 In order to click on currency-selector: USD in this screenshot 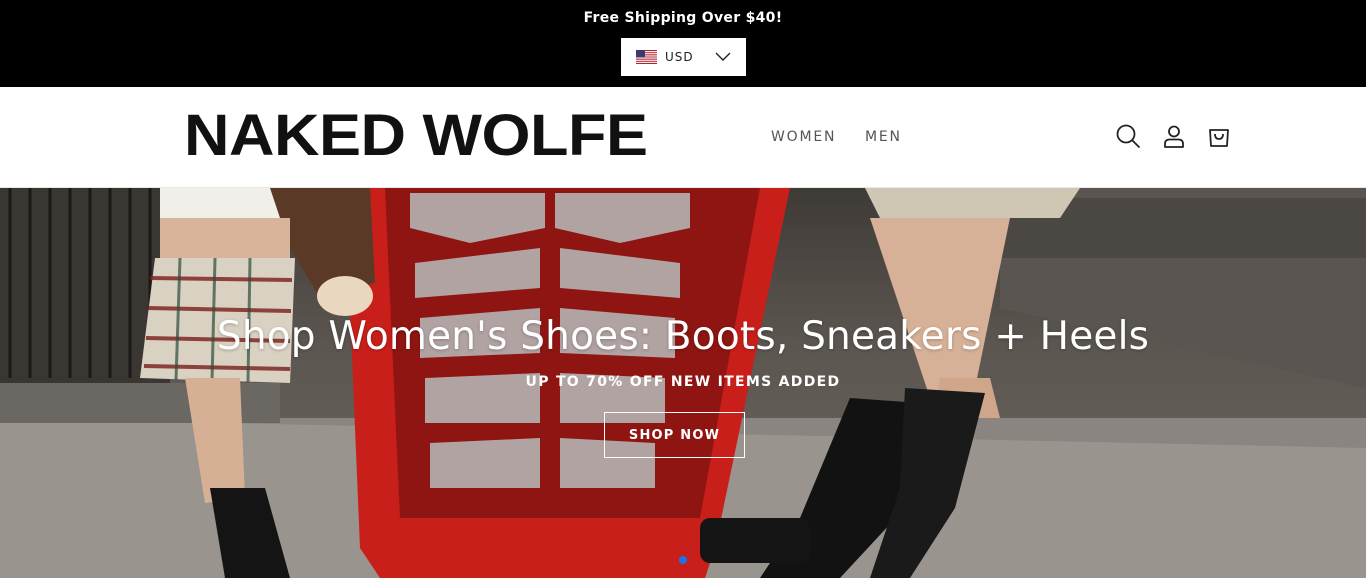, I will do `click(683, 57)`.